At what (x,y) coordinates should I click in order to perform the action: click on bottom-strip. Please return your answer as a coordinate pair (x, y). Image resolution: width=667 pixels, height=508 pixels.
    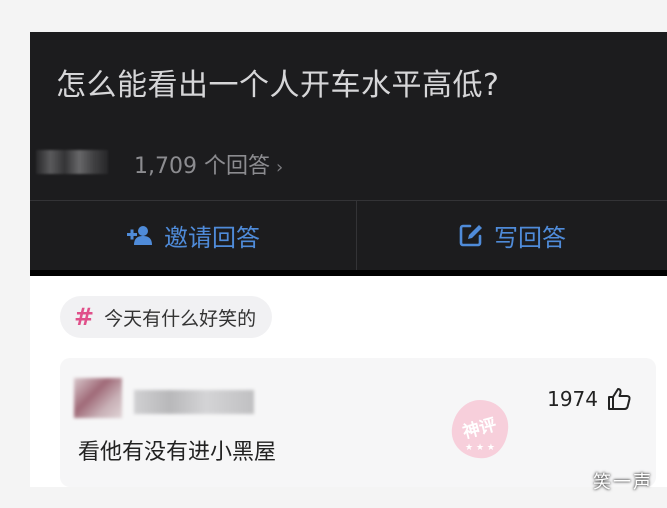
    Looking at the image, I should click on (333, 497).